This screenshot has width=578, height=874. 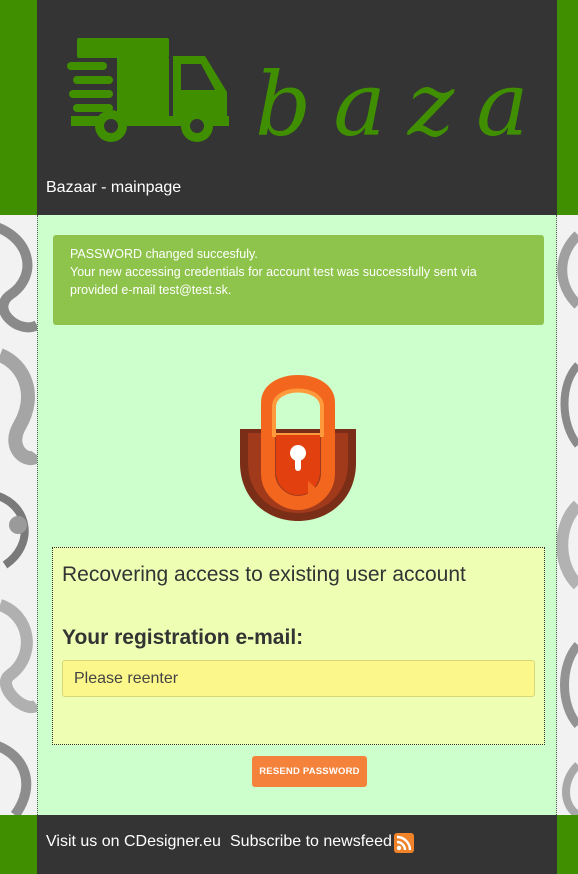 I want to click on decorative-swirl-right, so click(x=567, y=515).